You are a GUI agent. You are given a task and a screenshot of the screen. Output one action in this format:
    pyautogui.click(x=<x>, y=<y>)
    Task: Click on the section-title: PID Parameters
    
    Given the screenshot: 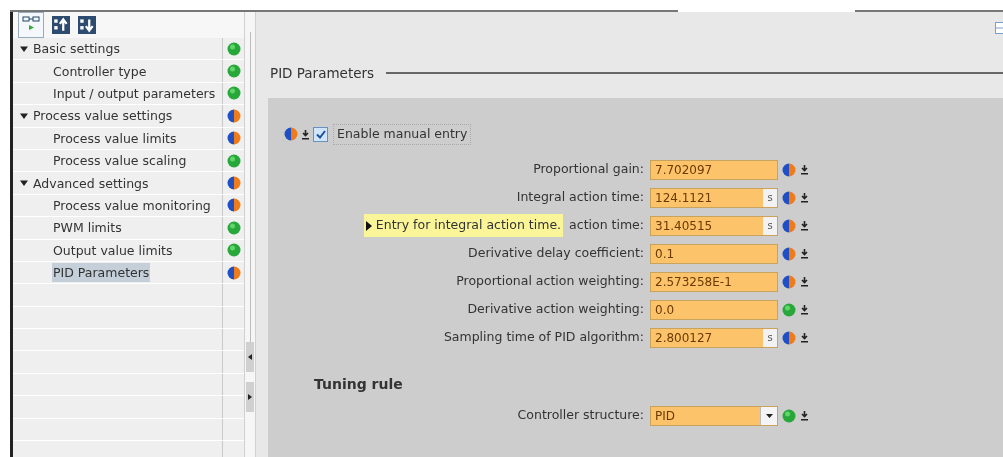 What is the action you would take?
    pyautogui.click(x=322, y=73)
    